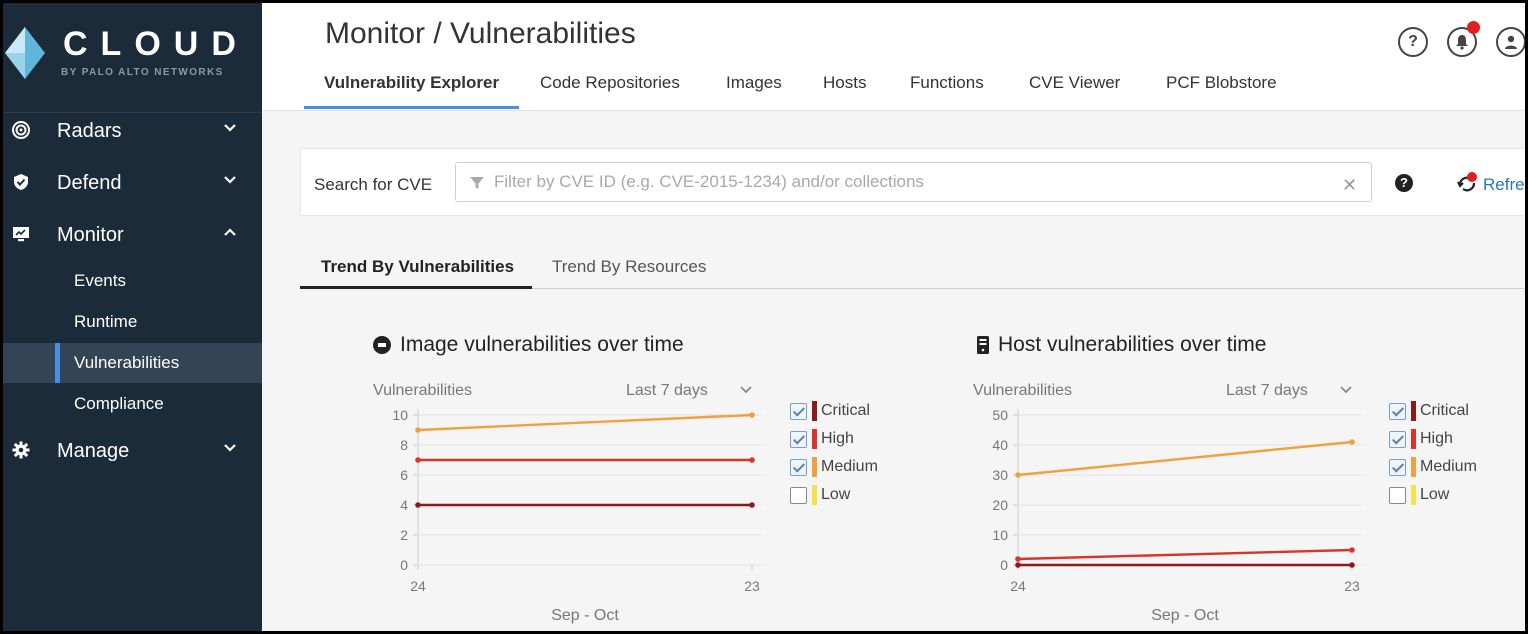  Describe the element at coordinates (1504, 185) in the screenshot. I see `refresh-link: Refre` at that location.